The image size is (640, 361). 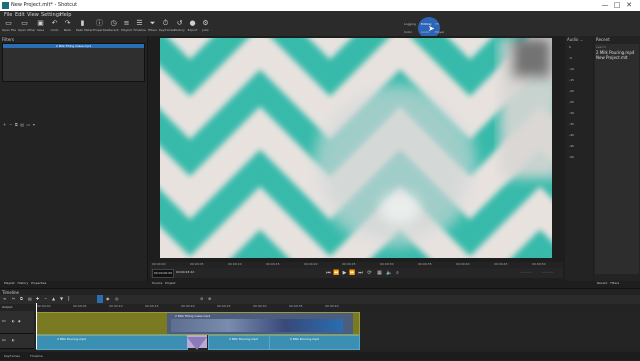 What do you see at coordinates (8, 23) in the screenshot?
I see `folder-icon: ▭` at bounding box center [8, 23].